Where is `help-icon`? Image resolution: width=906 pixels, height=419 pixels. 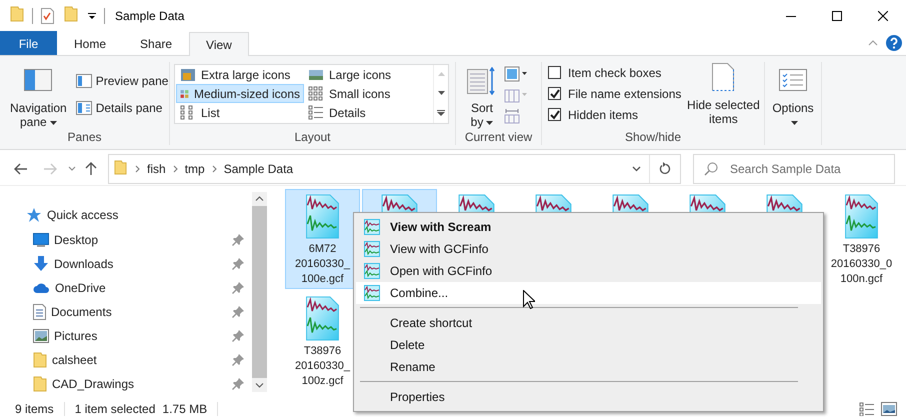
help-icon is located at coordinates (894, 43).